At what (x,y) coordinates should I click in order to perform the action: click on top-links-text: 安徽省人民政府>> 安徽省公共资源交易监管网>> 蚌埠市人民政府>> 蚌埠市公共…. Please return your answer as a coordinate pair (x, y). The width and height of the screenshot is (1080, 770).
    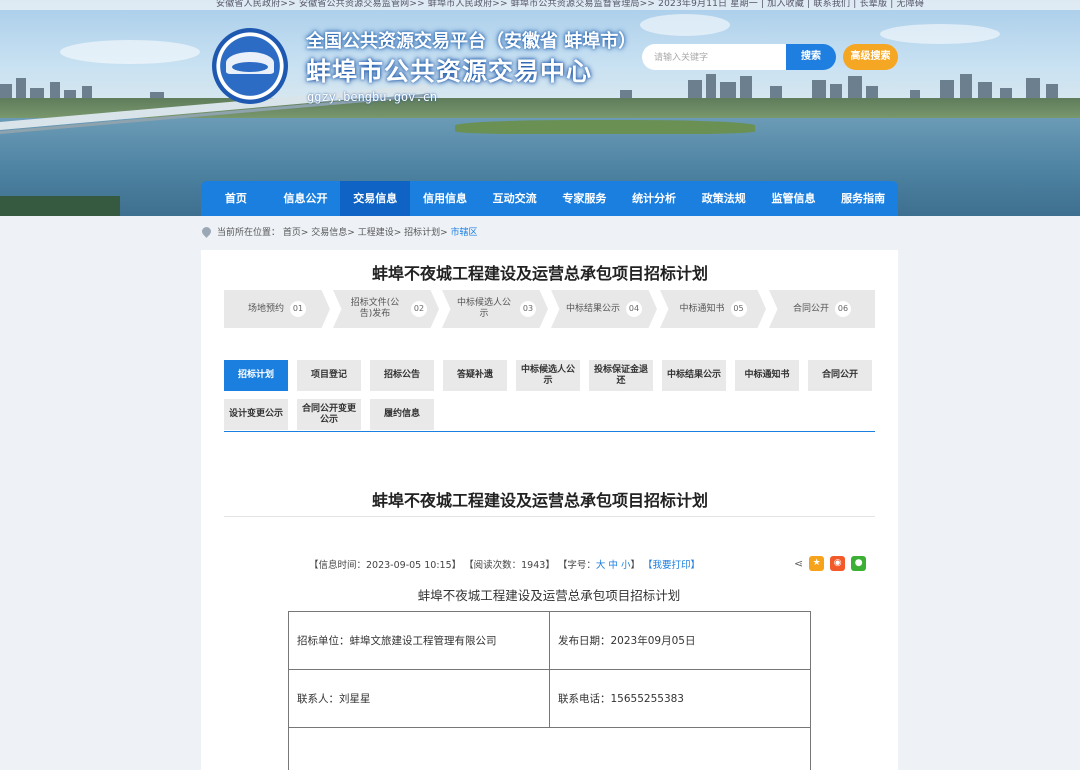
    Looking at the image, I should click on (570, 4).